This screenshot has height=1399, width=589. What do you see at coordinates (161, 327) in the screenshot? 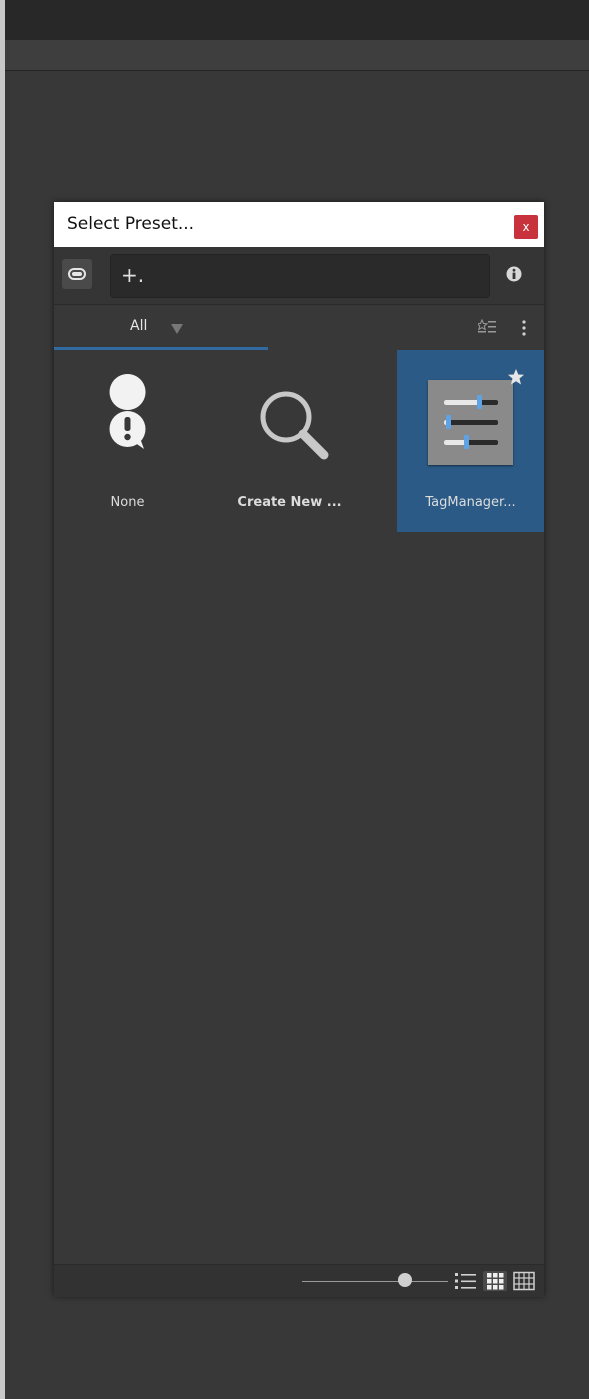
I see `tab-all: All` at bounding box center [161, 327].